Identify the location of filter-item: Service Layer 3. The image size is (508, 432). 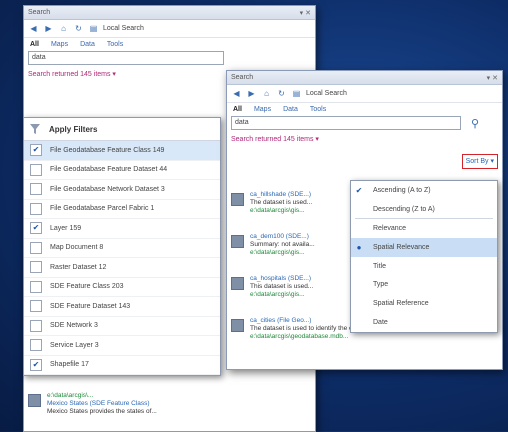
(122, 346).